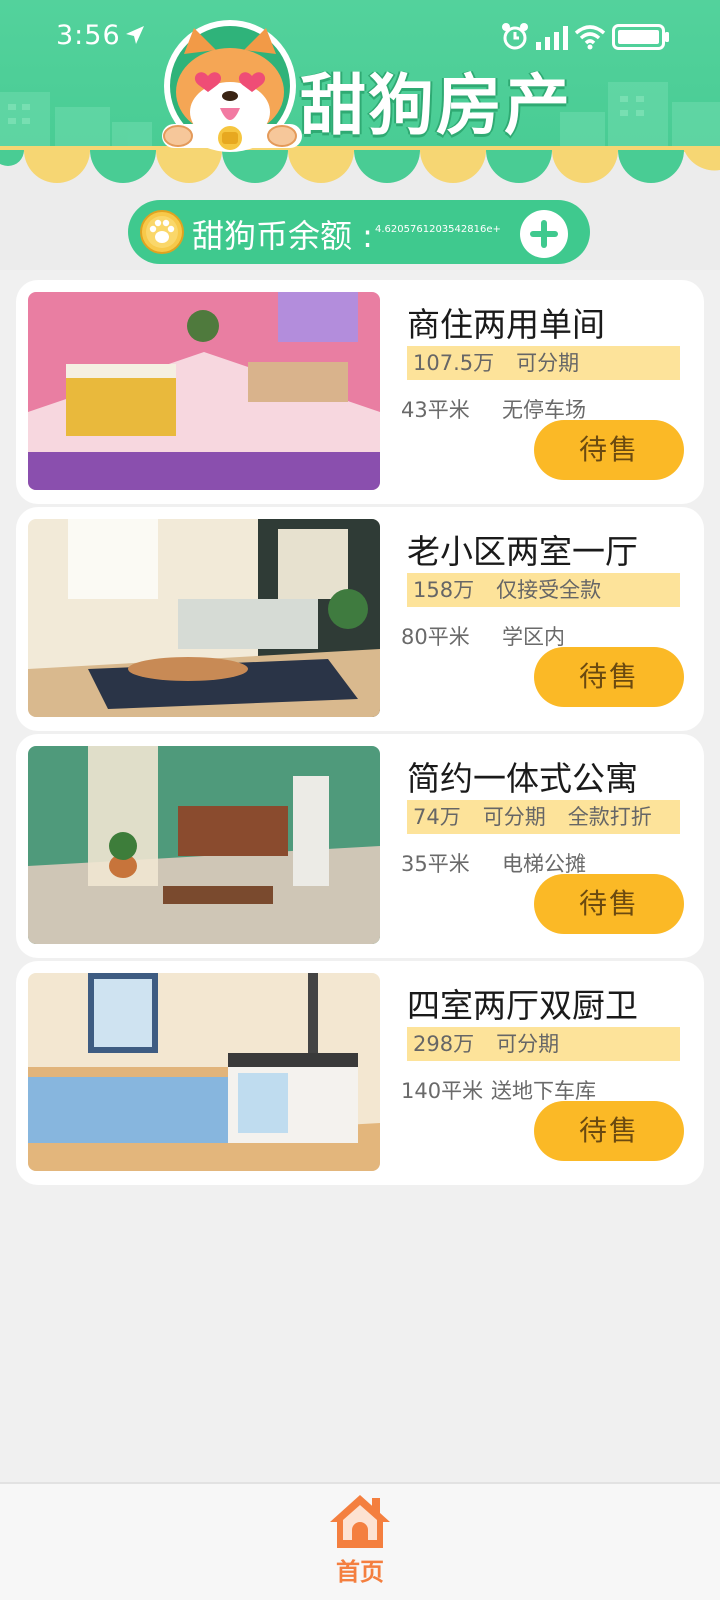  Describe the element at coordinates (442, 1091) in the screenshot. I see `listing-area: 140平米` at that location.